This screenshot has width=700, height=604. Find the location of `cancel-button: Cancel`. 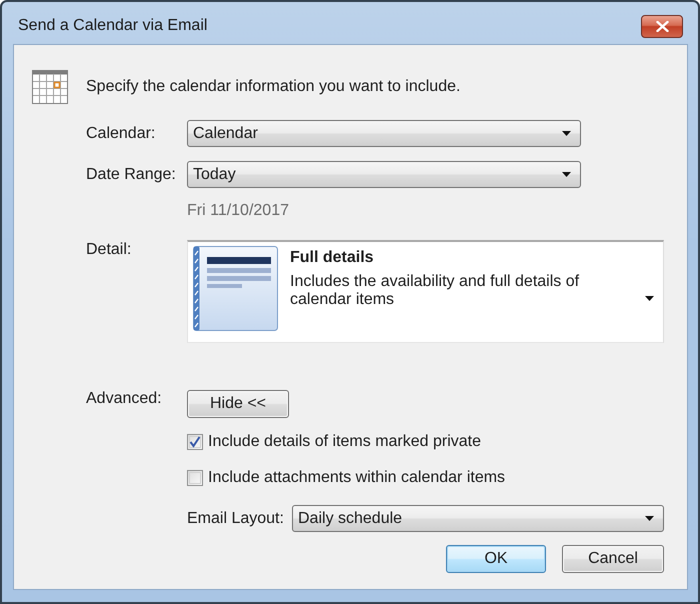

cancel-button: Cancel is located at coordinates (613, 559).